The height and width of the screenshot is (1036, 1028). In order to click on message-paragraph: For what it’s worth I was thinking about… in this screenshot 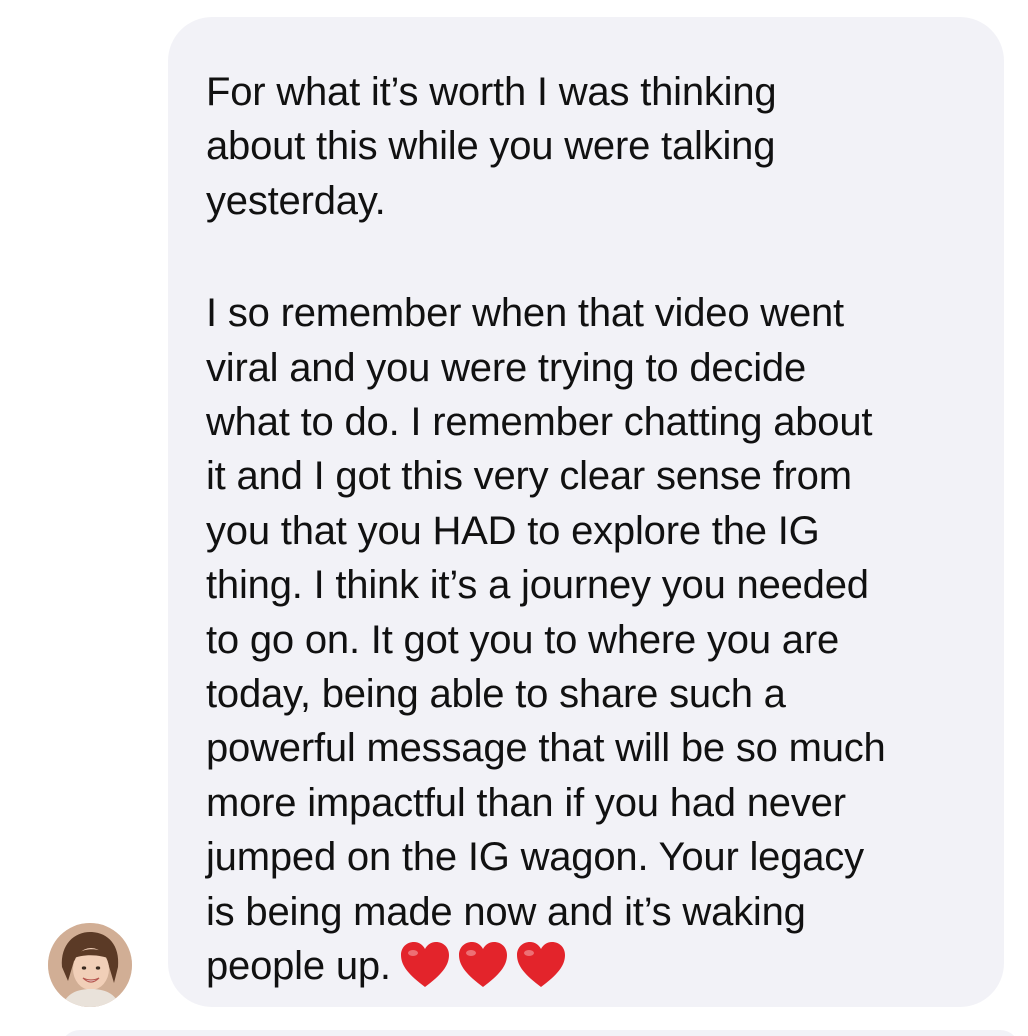, I will do `click(491, 146)`.